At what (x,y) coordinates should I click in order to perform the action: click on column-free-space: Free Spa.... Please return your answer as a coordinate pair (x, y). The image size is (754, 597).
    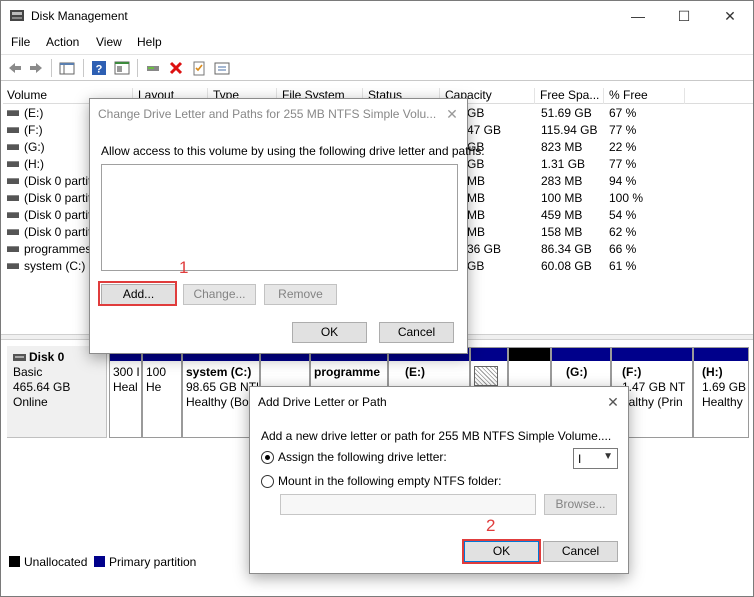
    Looking at the image, I should click on (570, 96).